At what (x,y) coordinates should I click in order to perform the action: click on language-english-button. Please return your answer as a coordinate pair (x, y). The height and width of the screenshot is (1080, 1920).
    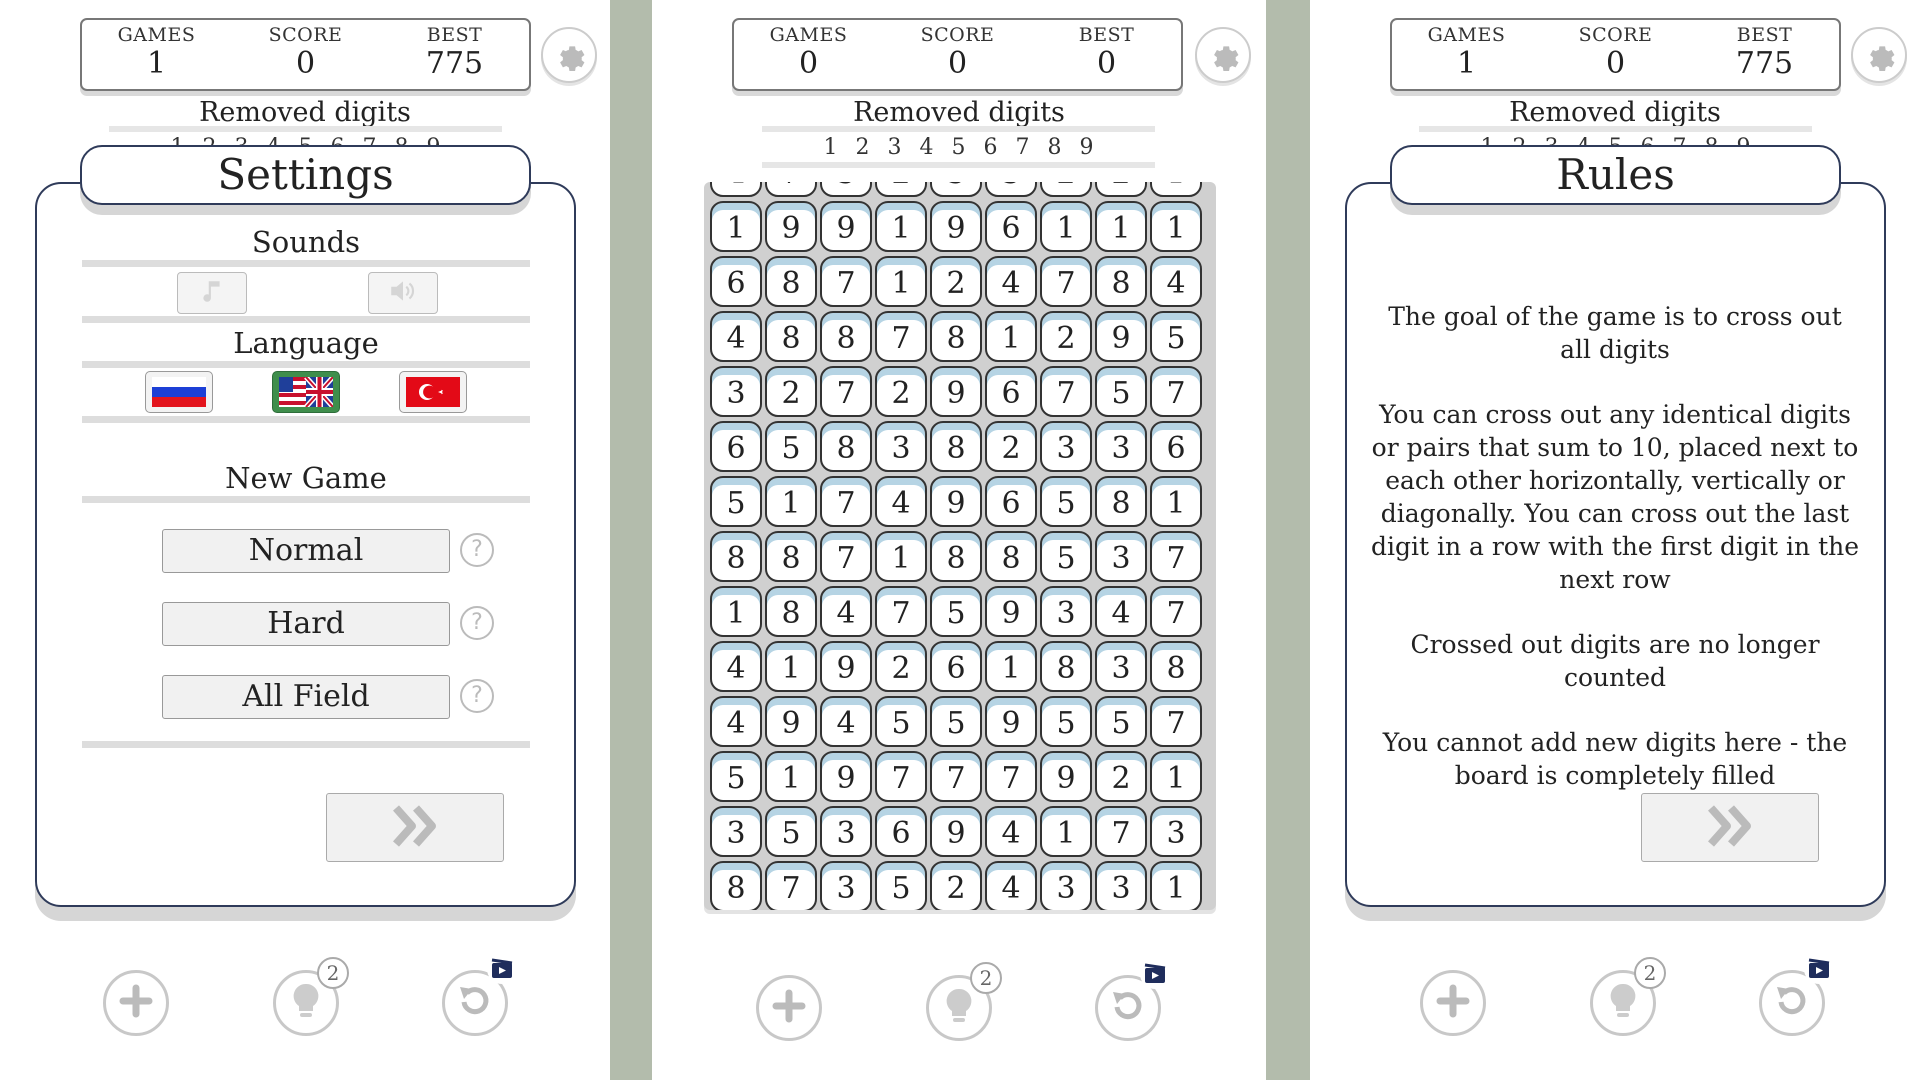
    Looking at the image, I should click on (306, 392).